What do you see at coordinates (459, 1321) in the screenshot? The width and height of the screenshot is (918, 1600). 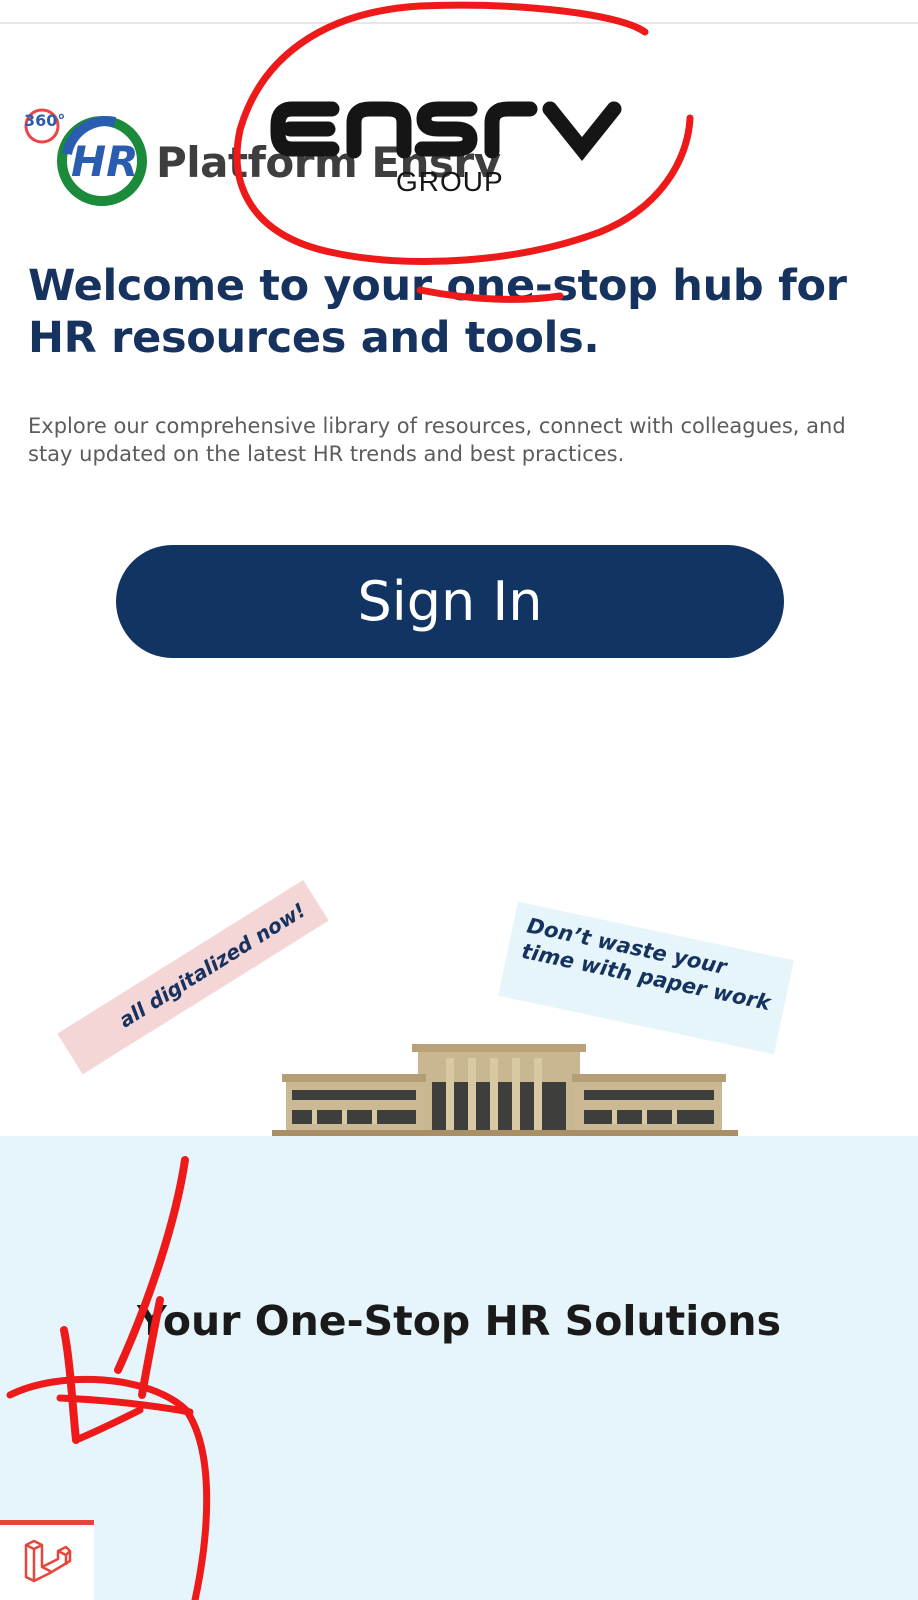 I see `solutions-title: Your One-Stop HR Solutions` at bounding box center [459, 1321].